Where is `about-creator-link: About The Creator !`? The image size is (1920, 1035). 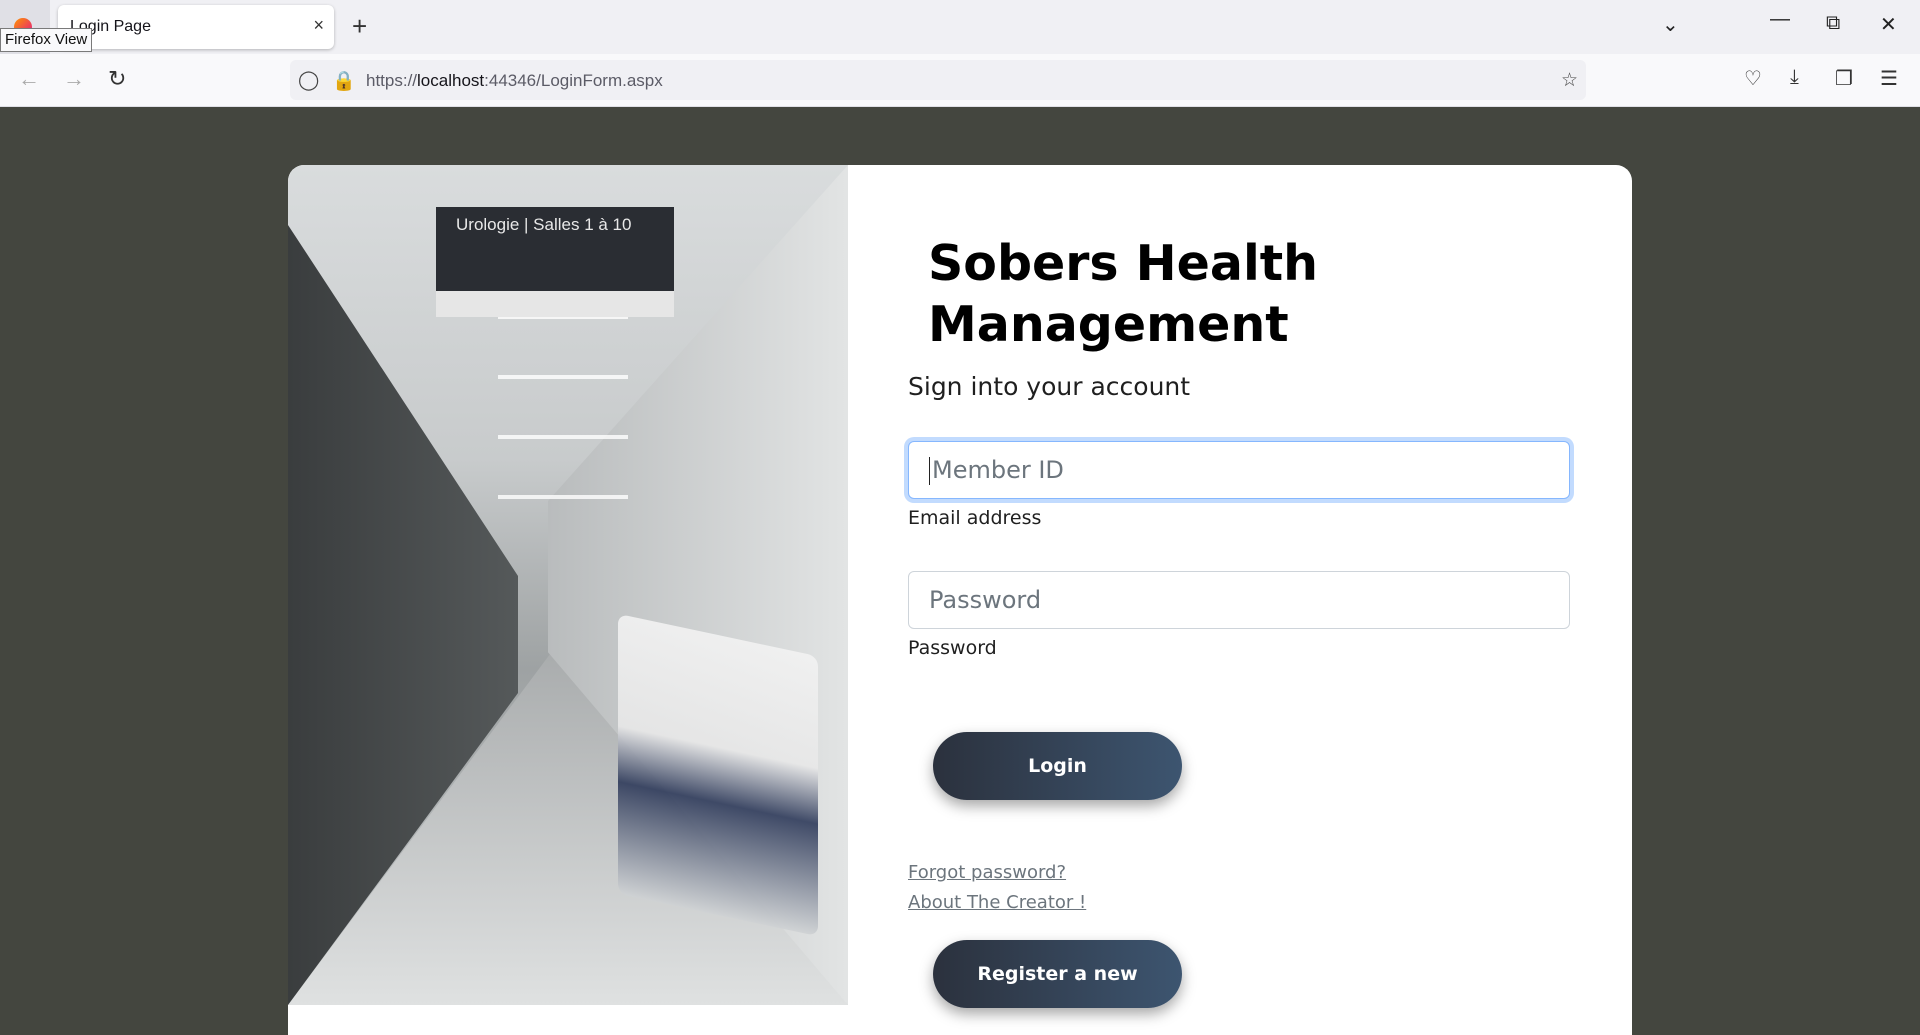 about-creator-link: About The Creator ! is located at coordinates (997, 902).